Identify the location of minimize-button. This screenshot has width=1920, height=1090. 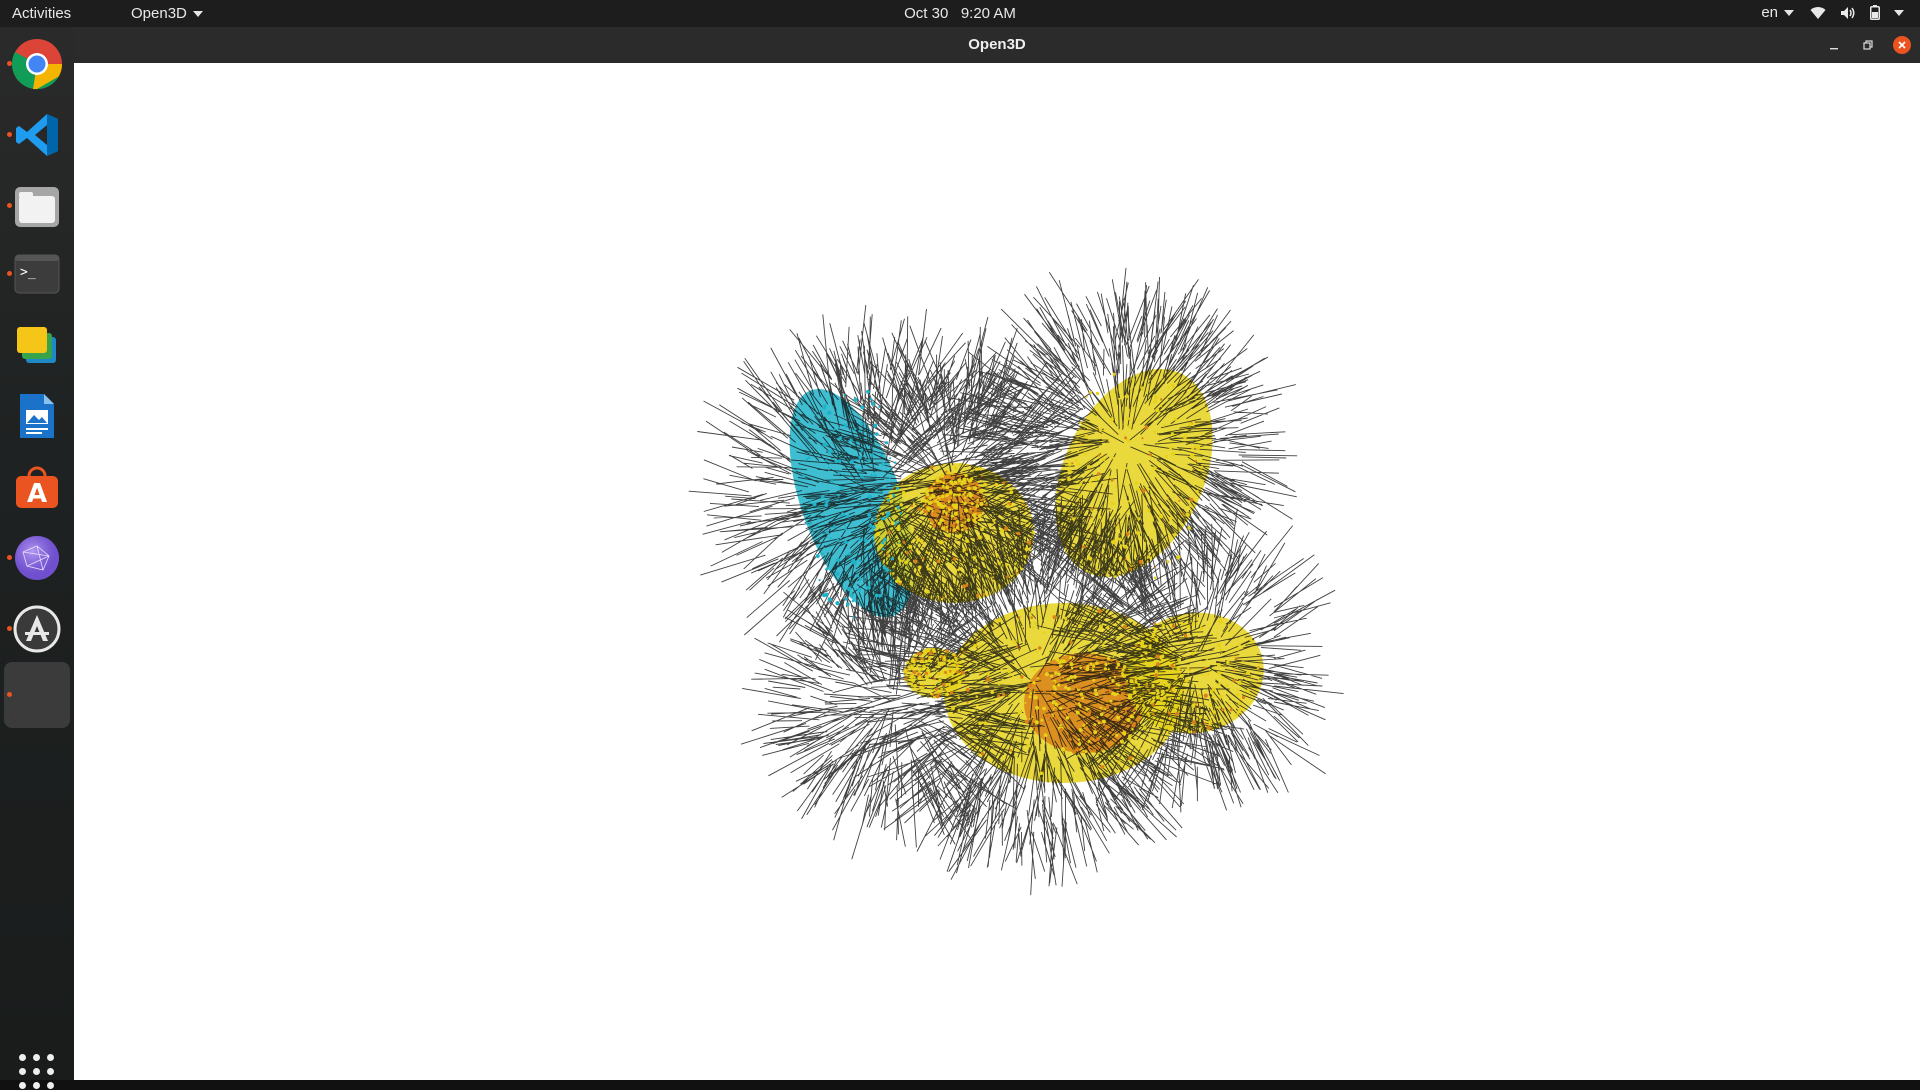
(1834, 45).